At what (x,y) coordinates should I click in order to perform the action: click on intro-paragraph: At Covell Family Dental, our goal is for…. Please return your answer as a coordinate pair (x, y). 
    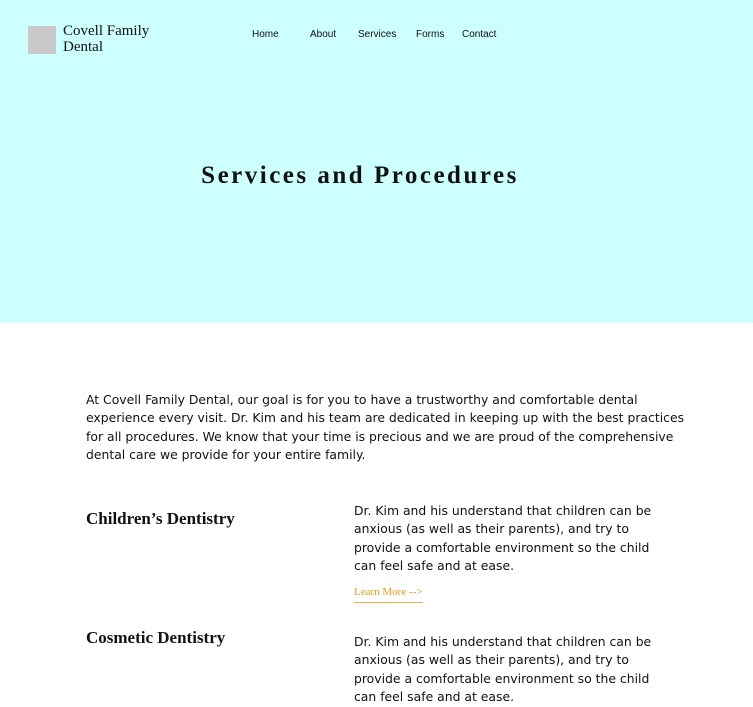
    Looking at the image, I should click on (385, 427).